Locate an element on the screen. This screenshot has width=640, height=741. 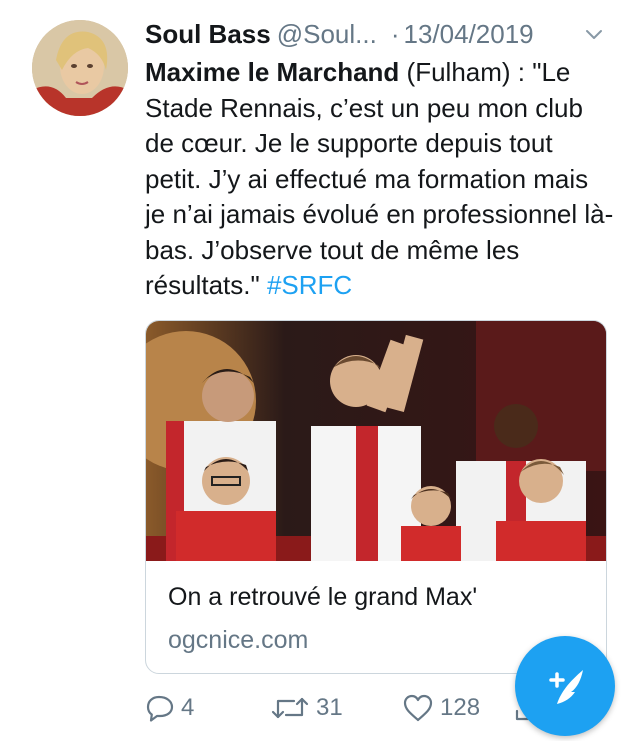
retweet-button: 31 is located at coordinates (306, 708).